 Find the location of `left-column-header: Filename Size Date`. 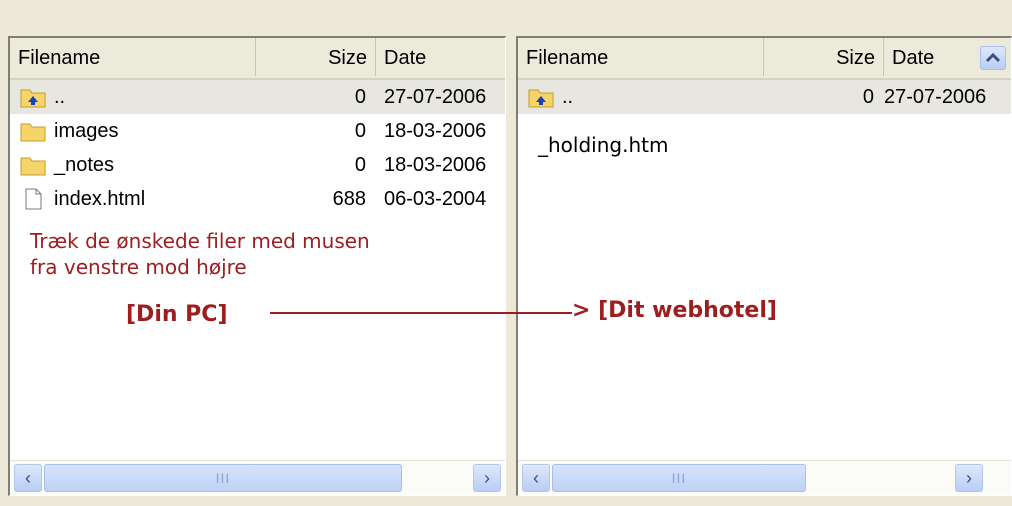

left-column-header: Filename Size Date is located at coordinates (257, 59).